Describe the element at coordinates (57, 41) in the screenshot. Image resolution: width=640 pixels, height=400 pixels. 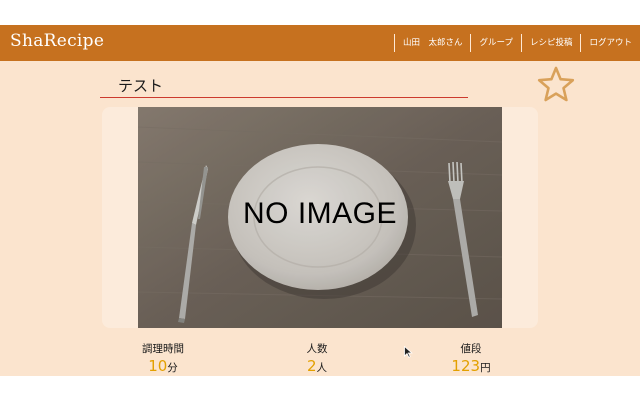
I see `brand-logo: ShaRecipe` at that location.